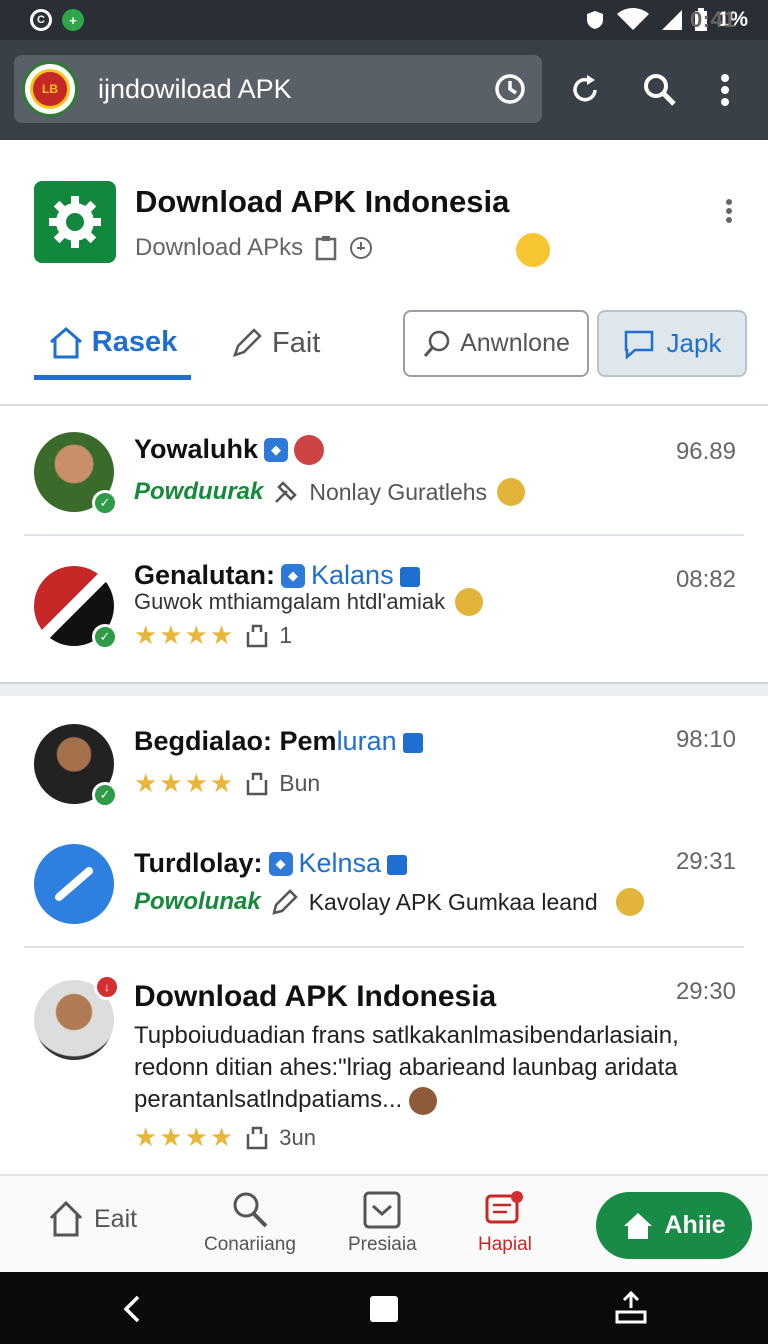 This screenshot has width=768, height=1344. What do you see at coordinates (205, 575) in the screenshot?
I see `item-name: Genalutan:` at bounding box center [205, 575].